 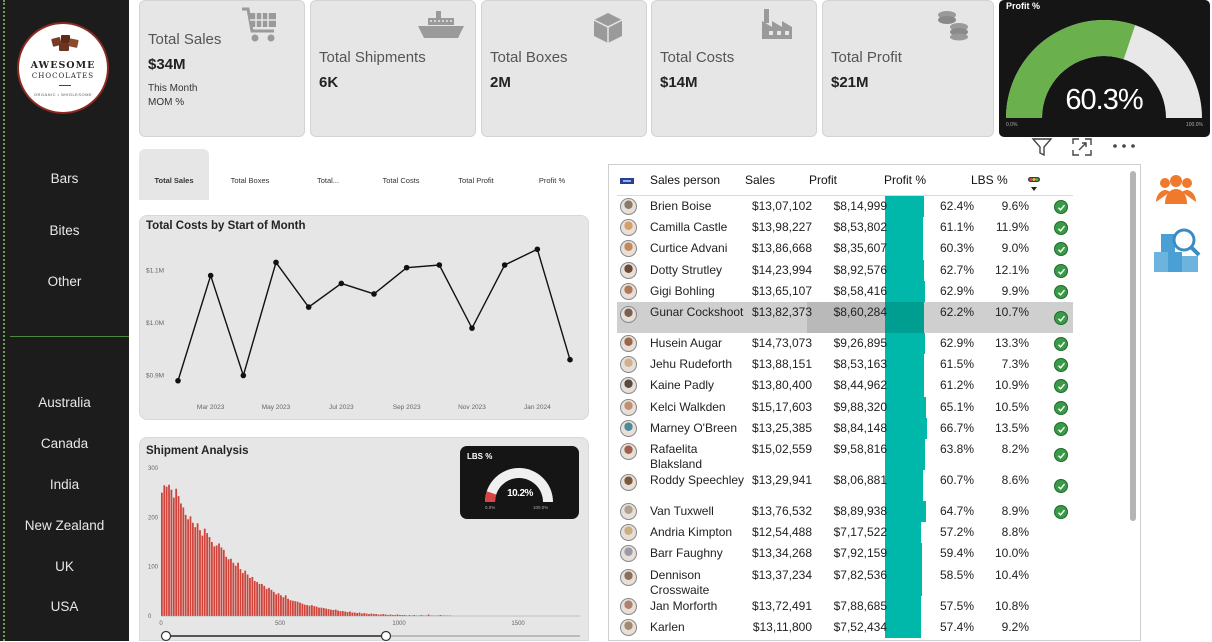 I want to click on tab-total-costs: Total Costs, so click(x=401, y=174).